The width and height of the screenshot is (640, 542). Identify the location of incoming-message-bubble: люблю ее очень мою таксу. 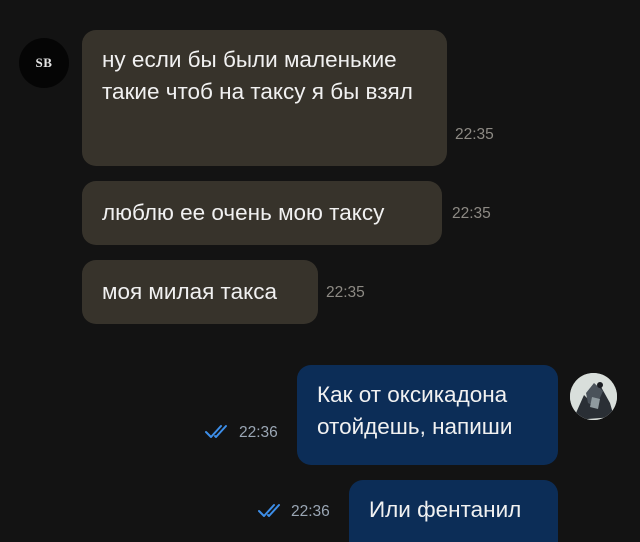
(262, 213).